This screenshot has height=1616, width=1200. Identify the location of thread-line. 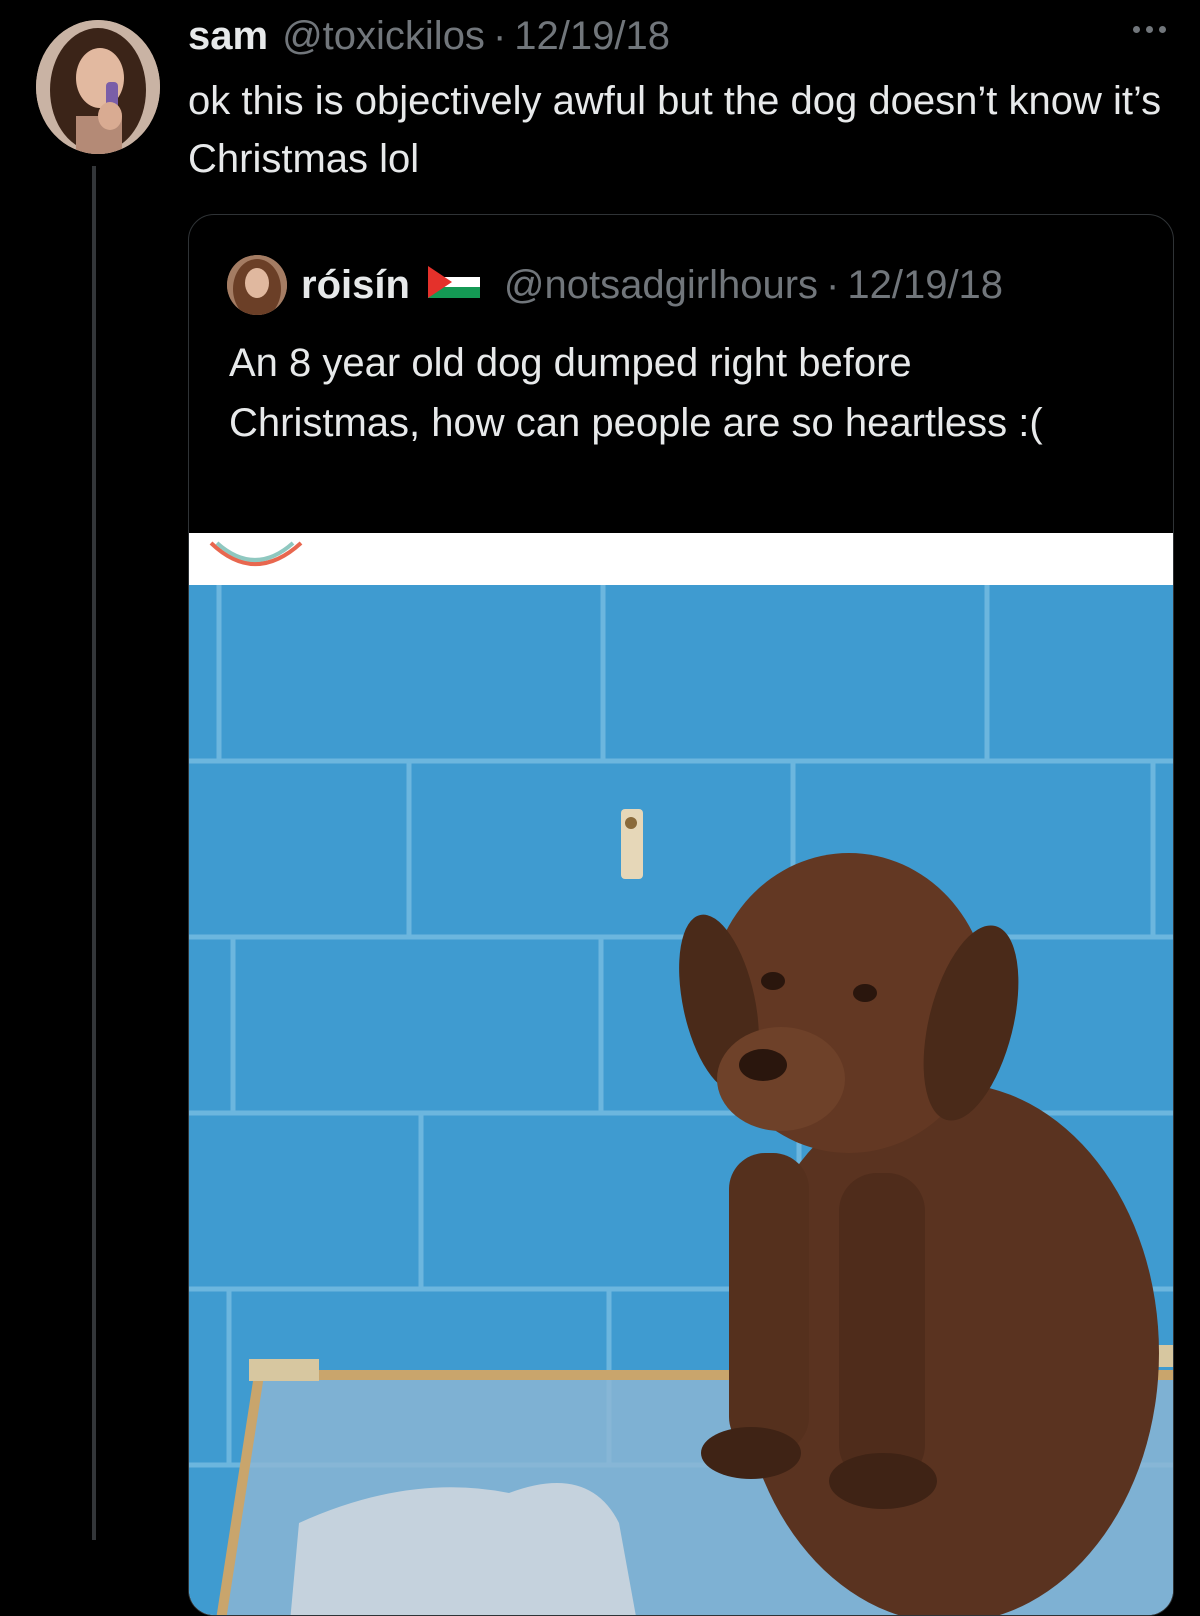
(94, 853).